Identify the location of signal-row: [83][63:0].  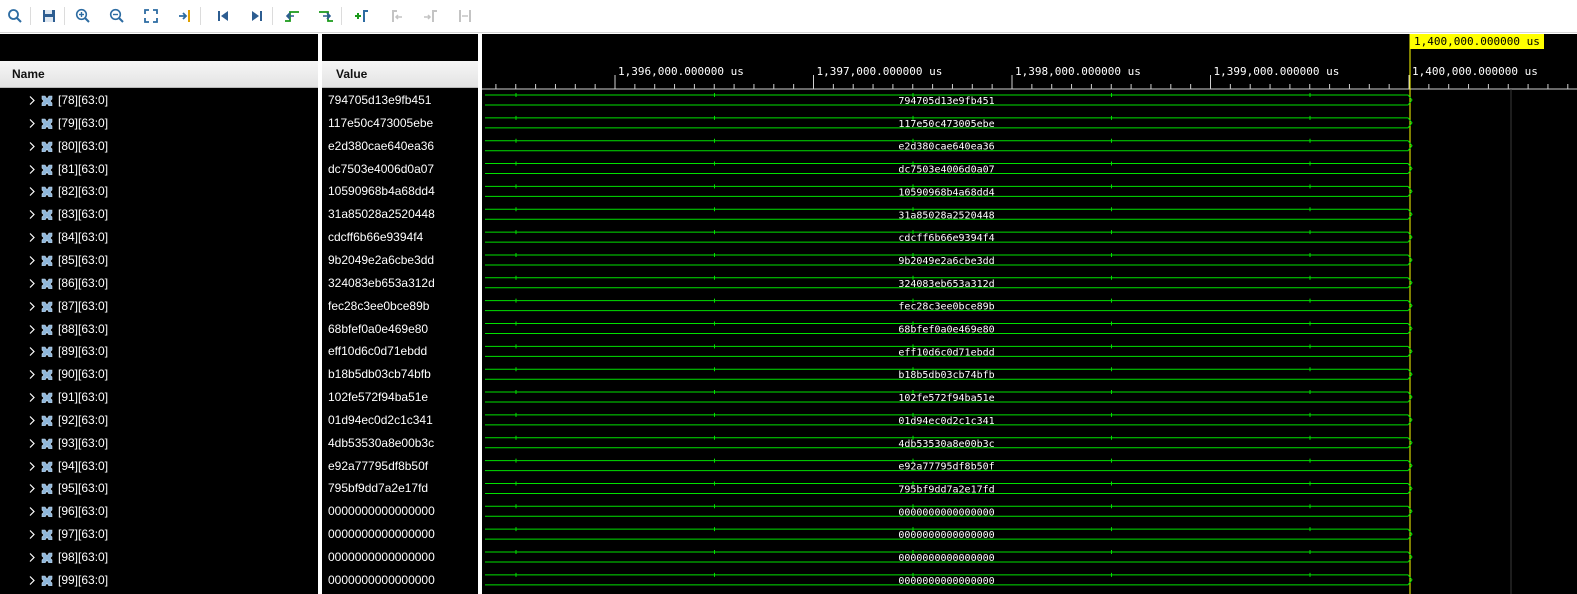
(159, 214).